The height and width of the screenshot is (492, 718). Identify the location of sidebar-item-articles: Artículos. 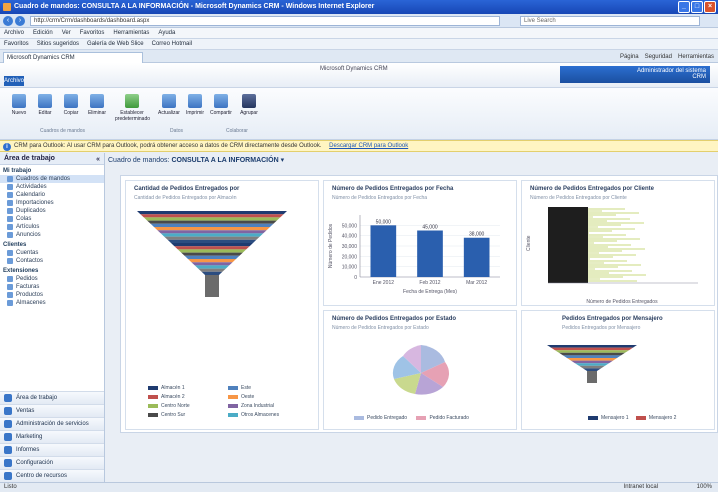
(52, 227).